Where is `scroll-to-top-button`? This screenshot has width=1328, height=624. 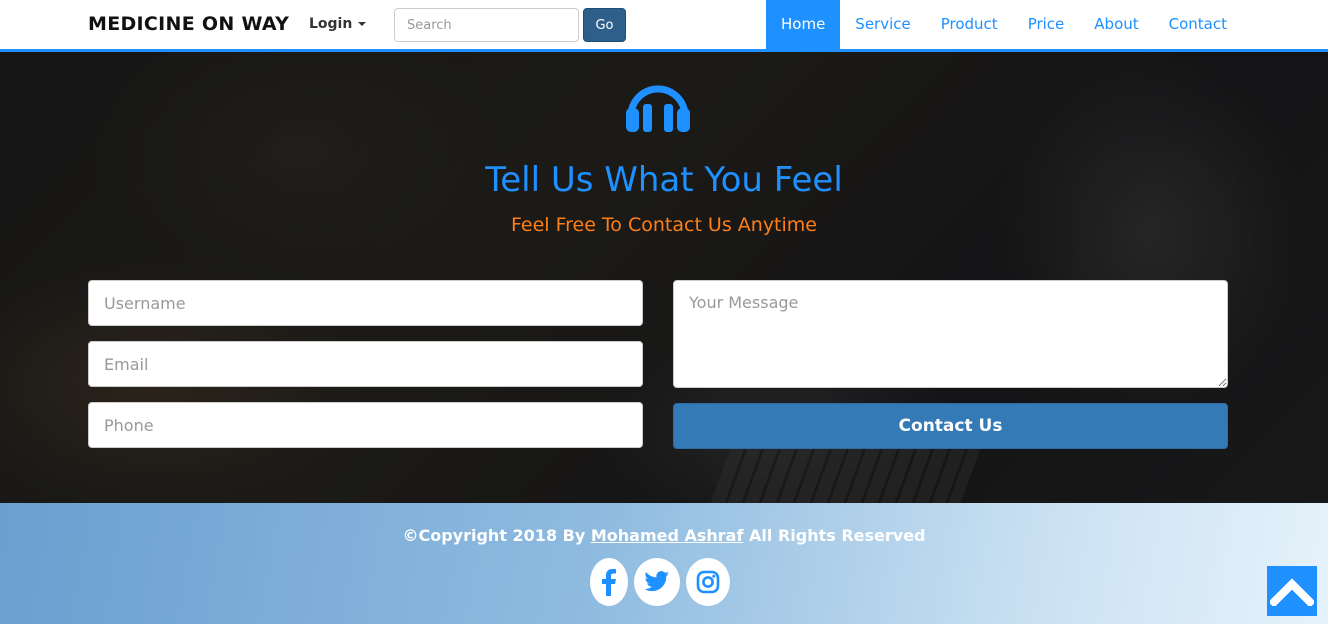
scroll-to-top-button is located at coordinates (1292, 591).